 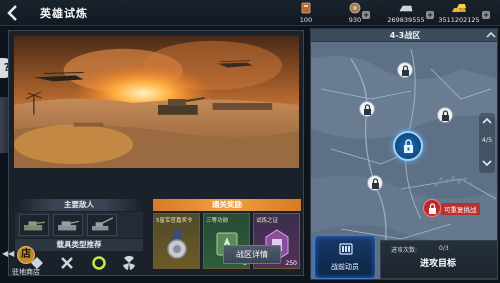 What do you see at coordinates (366, 15) in the screenshot?
I see `add-tokens-button: +` at bounding box center [366, 15].